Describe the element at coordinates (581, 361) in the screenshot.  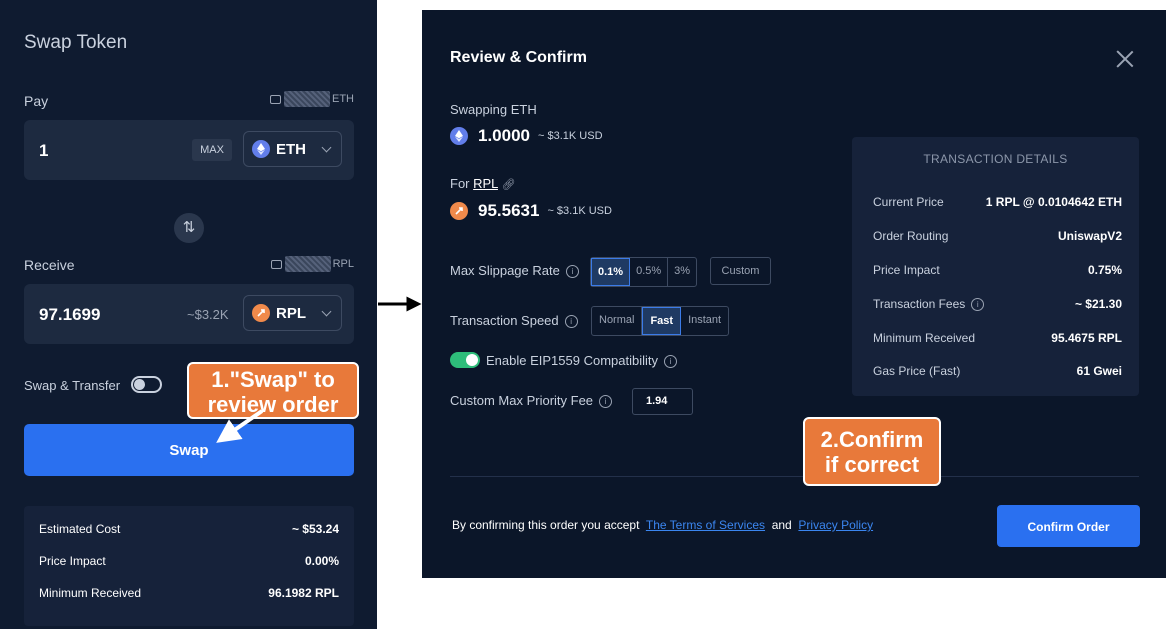
I see `eip1559-label: Enable EIP1559 Compatibility i` at that location.